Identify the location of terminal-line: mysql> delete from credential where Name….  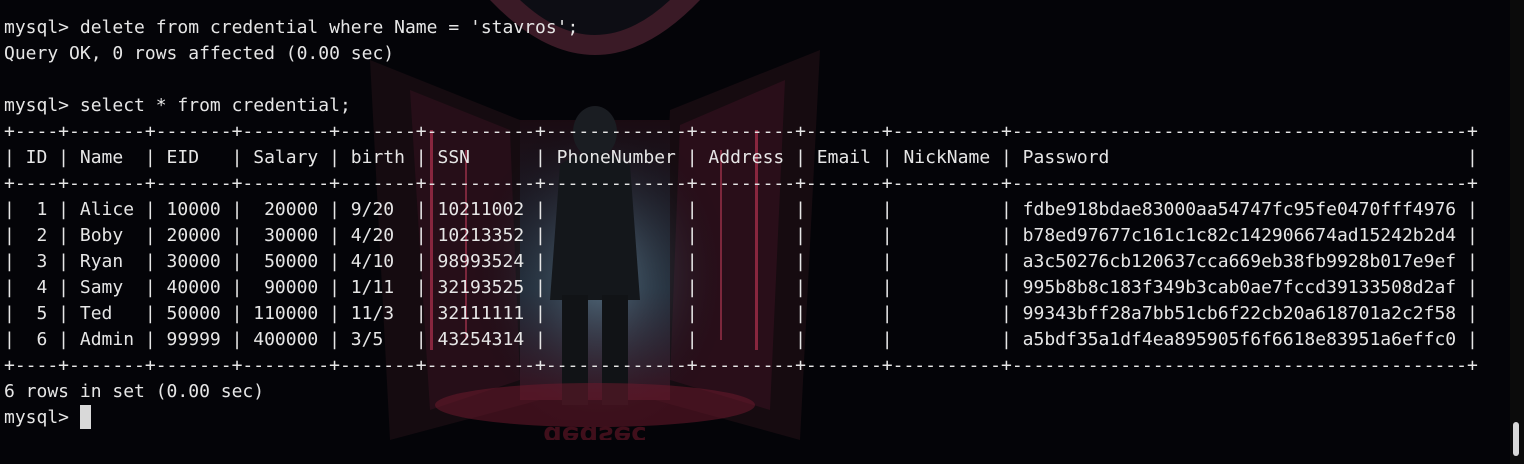
(291, 27).